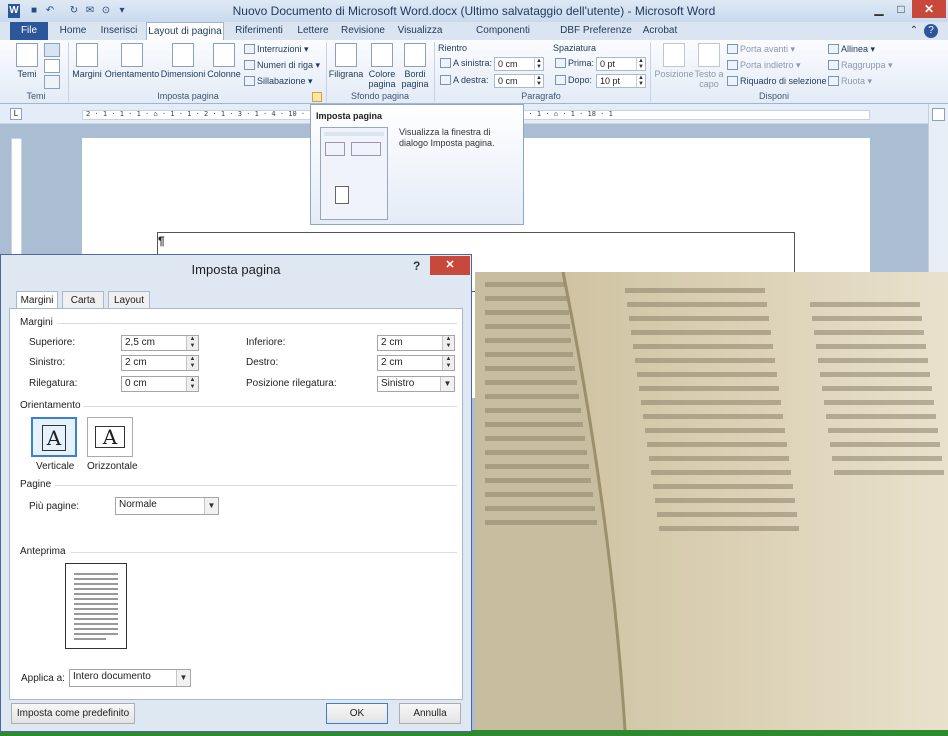  What do you see at coordinates (119, 31) in the screenshot?
I see `tab-inserisci: Inserisci` at bounding box center [119, 31].